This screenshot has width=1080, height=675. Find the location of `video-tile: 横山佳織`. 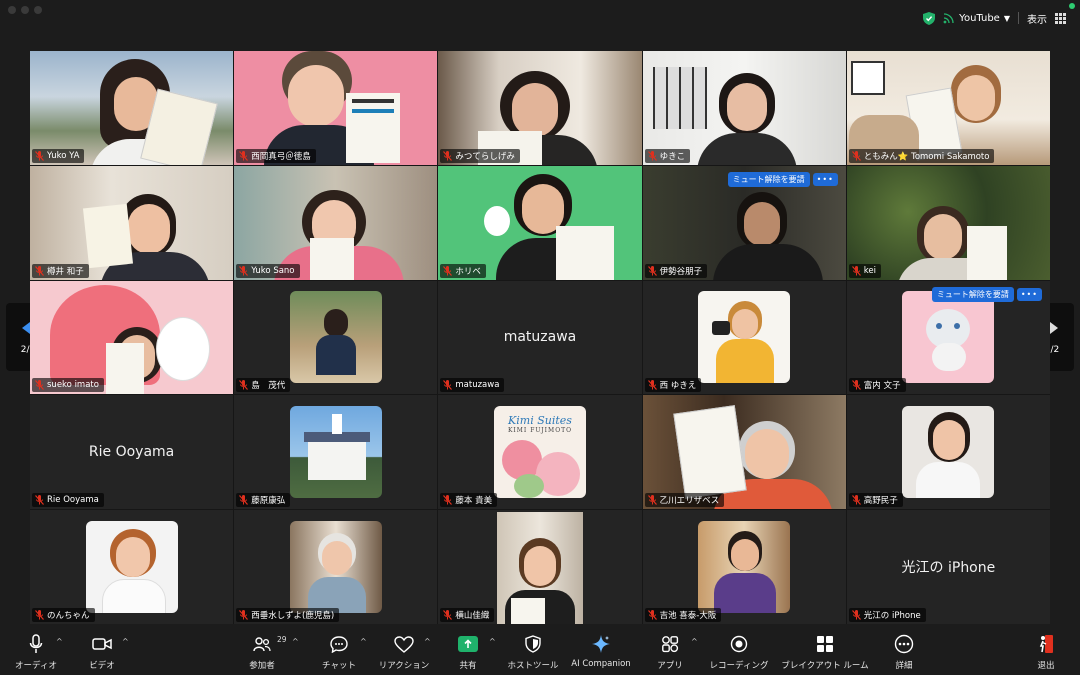

video-tile: 横山佳織 is located at coordinates (540, 567).